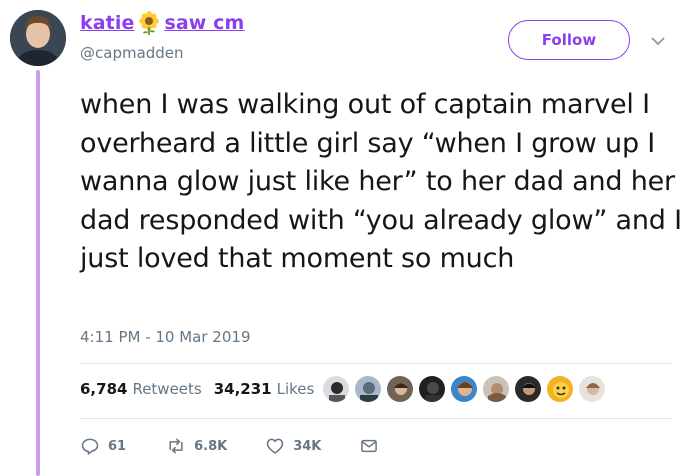 This screenshot has width=700, height=476. I want to click on follow-button: Follow, so click(569, 40).